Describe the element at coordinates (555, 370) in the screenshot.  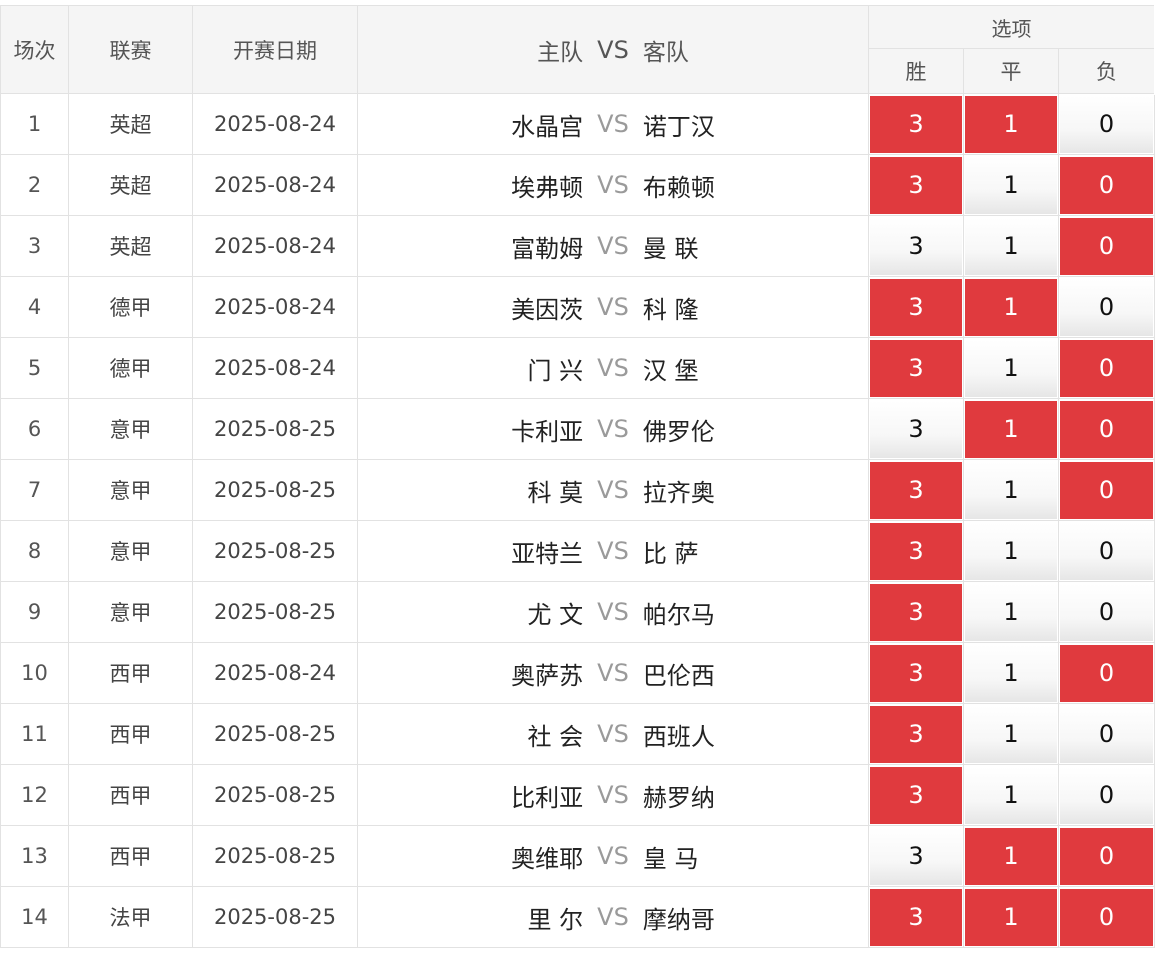
I see `home-team: 门 兴` at that location.